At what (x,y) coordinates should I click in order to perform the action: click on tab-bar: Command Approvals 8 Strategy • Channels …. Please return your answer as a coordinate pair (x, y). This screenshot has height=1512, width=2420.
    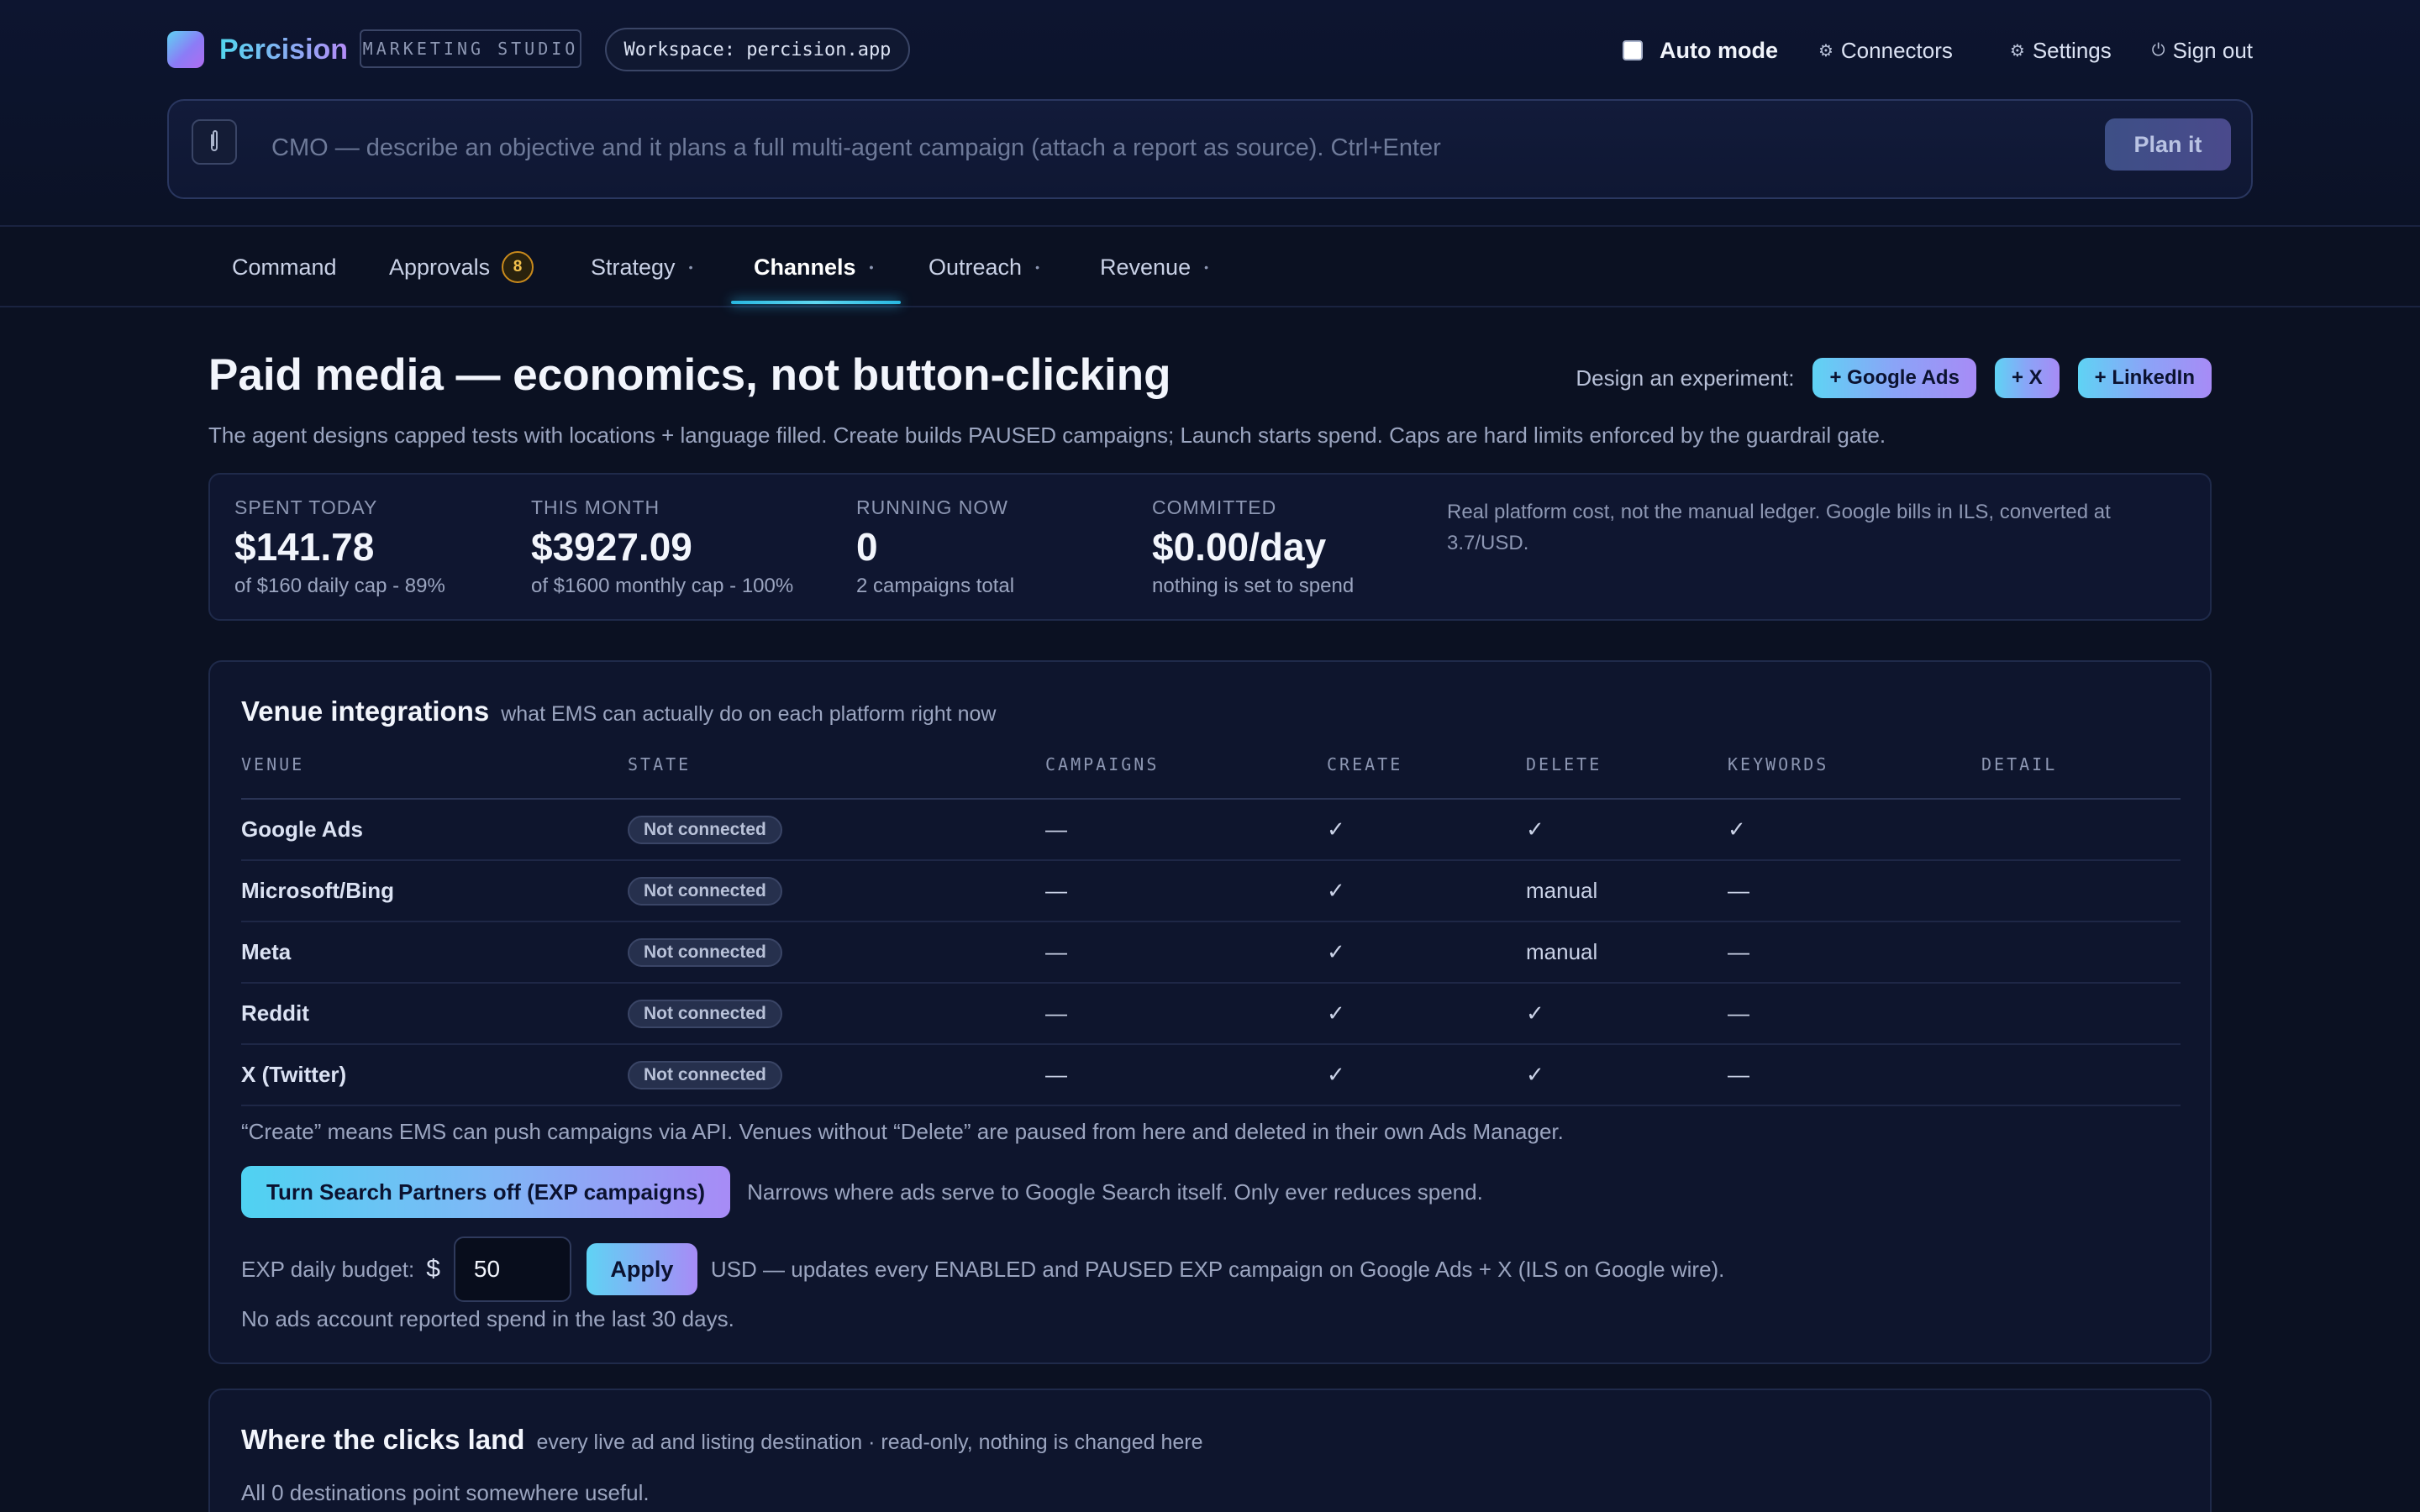
    Looking at the image, I should click on (1210, 267).